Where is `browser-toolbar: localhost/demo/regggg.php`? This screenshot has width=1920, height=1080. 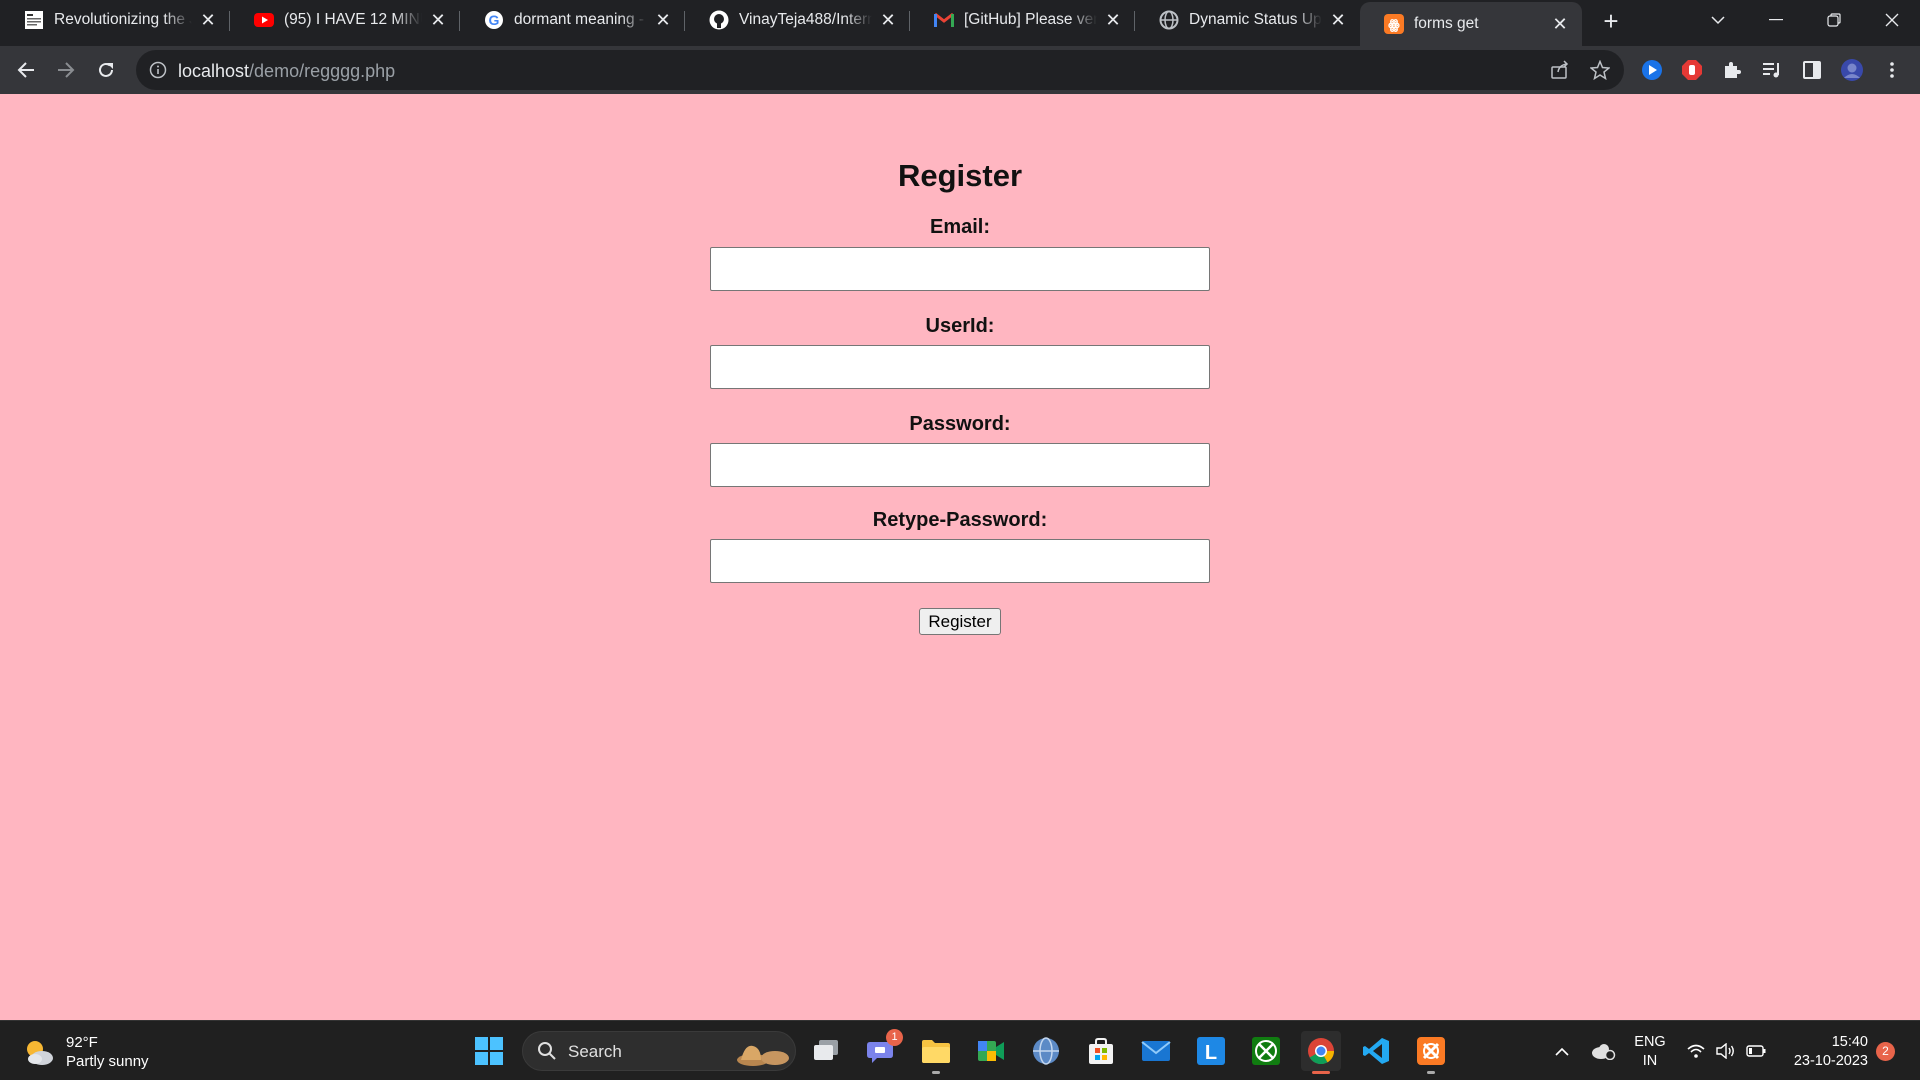 browser-toolbar: localhost/demo/regggg.php is located at coordinates (960, 70).